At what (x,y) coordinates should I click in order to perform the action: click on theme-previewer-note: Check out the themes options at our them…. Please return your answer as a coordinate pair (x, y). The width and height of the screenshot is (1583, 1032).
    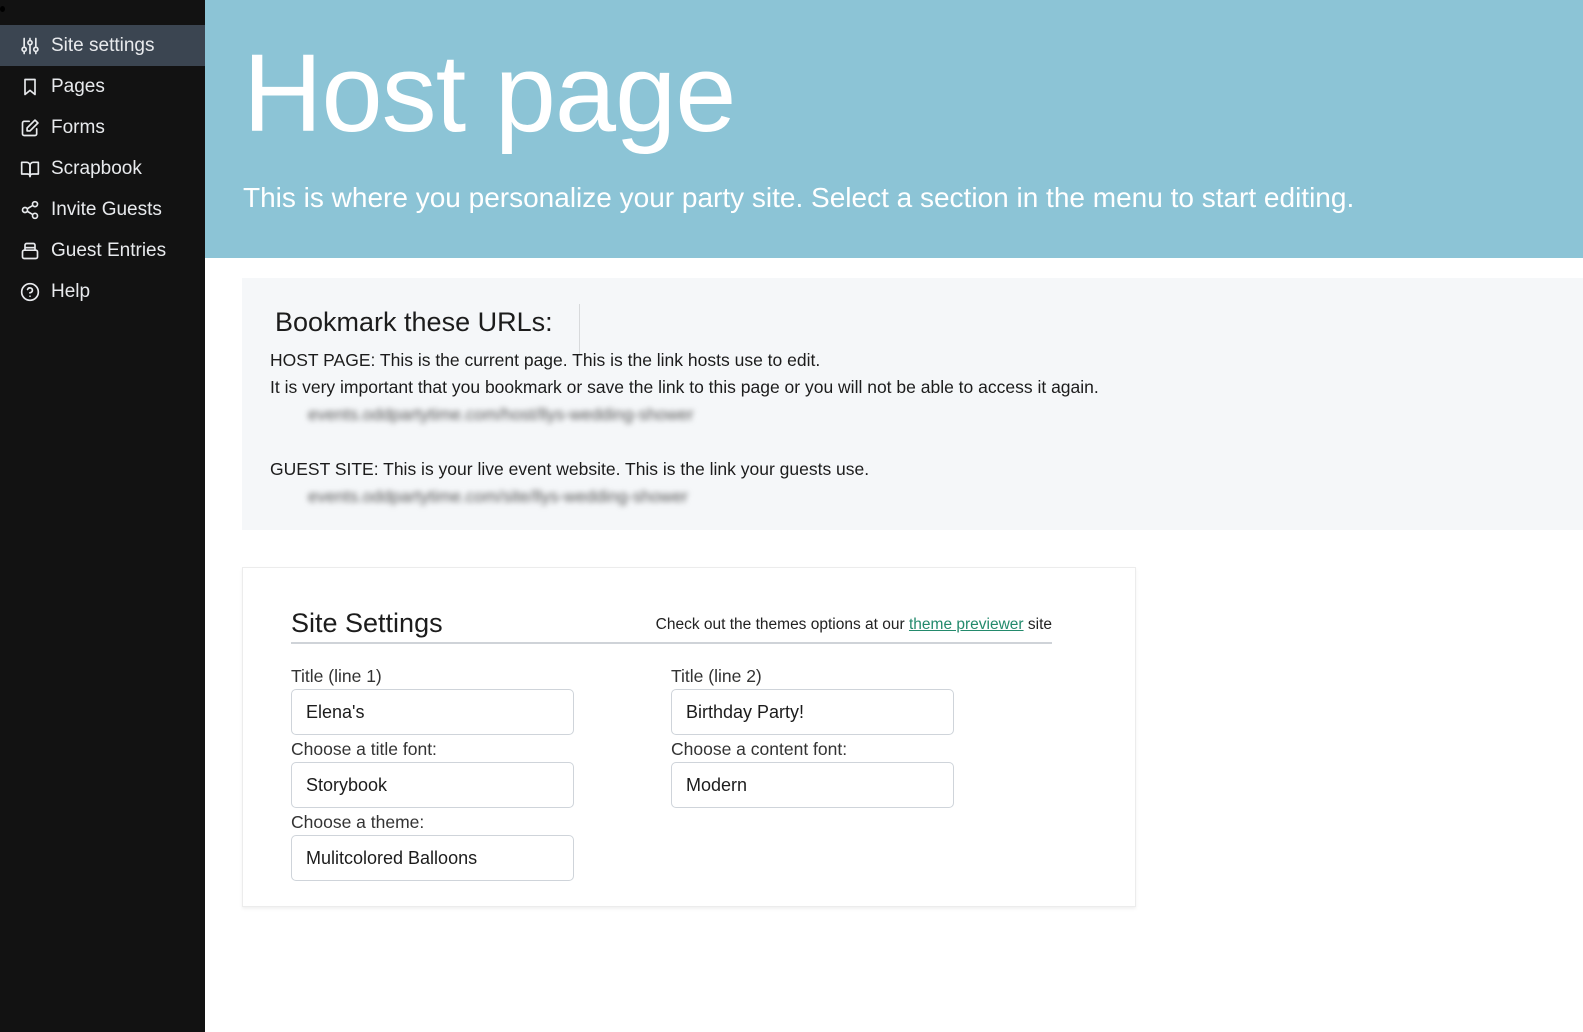
    Looking at the image, I should click on (854, 625).